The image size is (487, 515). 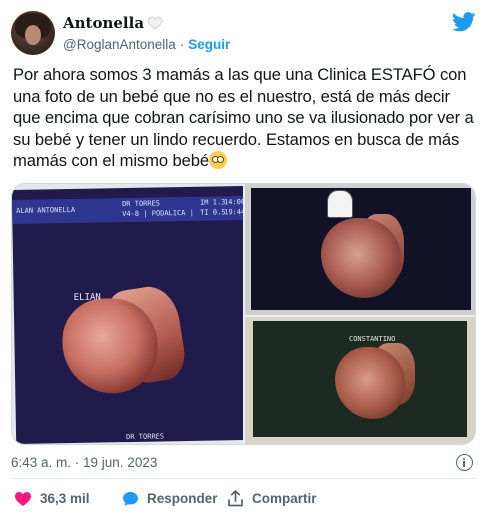 I want to click on scan-header-probe: V4-8 | PODALICA |, so click(x=158, y=213).